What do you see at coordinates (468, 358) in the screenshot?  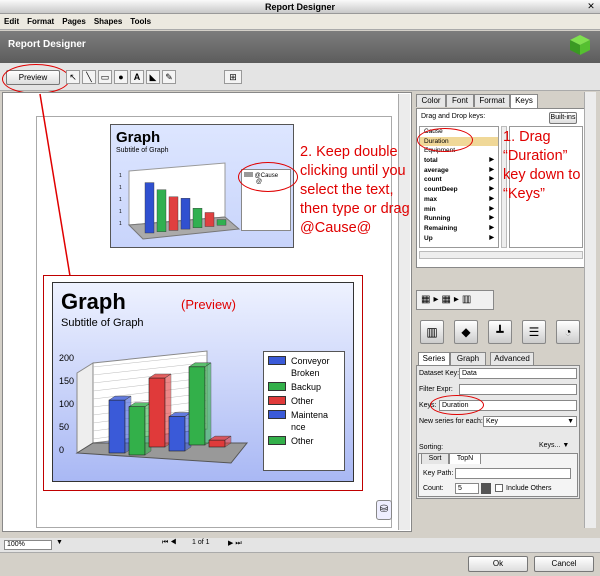 I see `tab-graph: Graph` at bounding box center [468, 358].